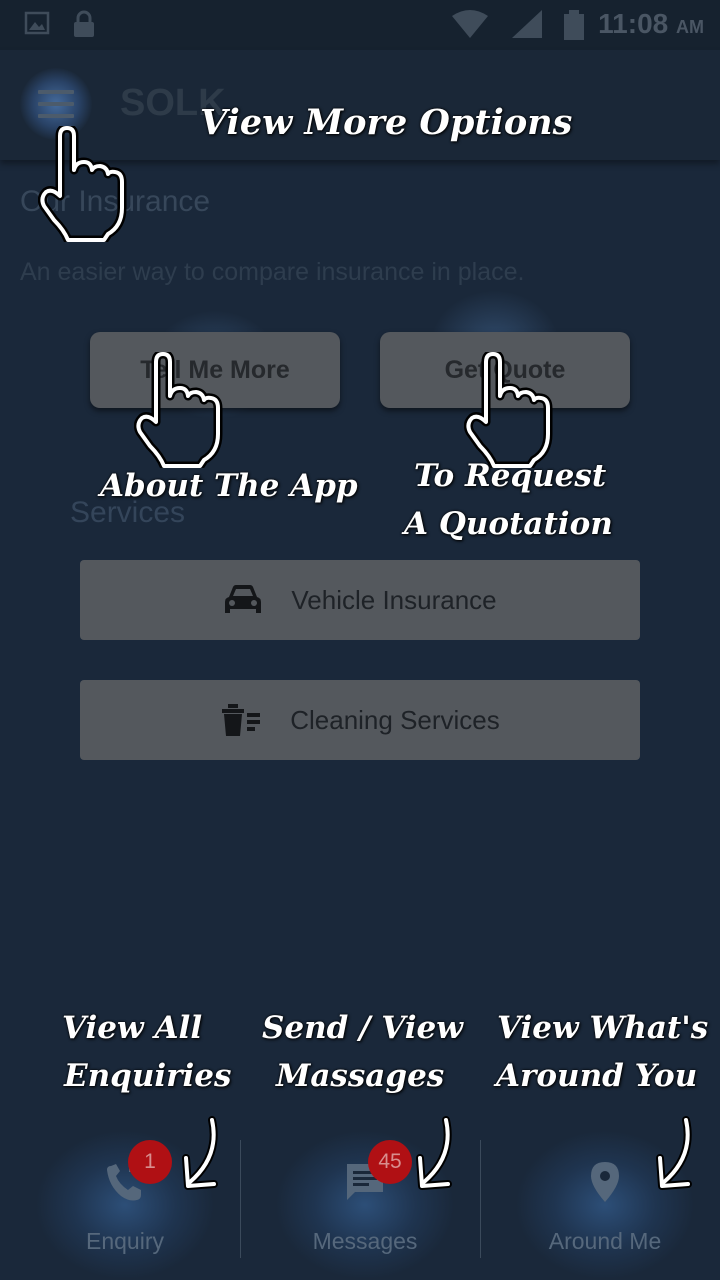 Image resolution: width=720 pixels, height=1280 pixels. I want to click on tell-hint-text: About The App, so click(229, 486).